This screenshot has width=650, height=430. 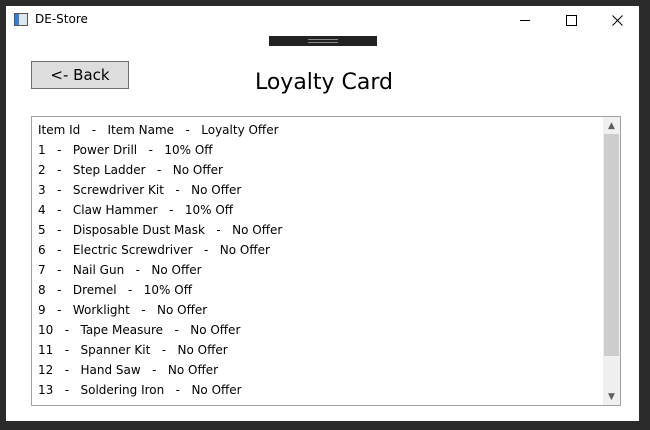 I want to click on scroll-up-arrow-icon: ▲, so click(x=611, y=125).